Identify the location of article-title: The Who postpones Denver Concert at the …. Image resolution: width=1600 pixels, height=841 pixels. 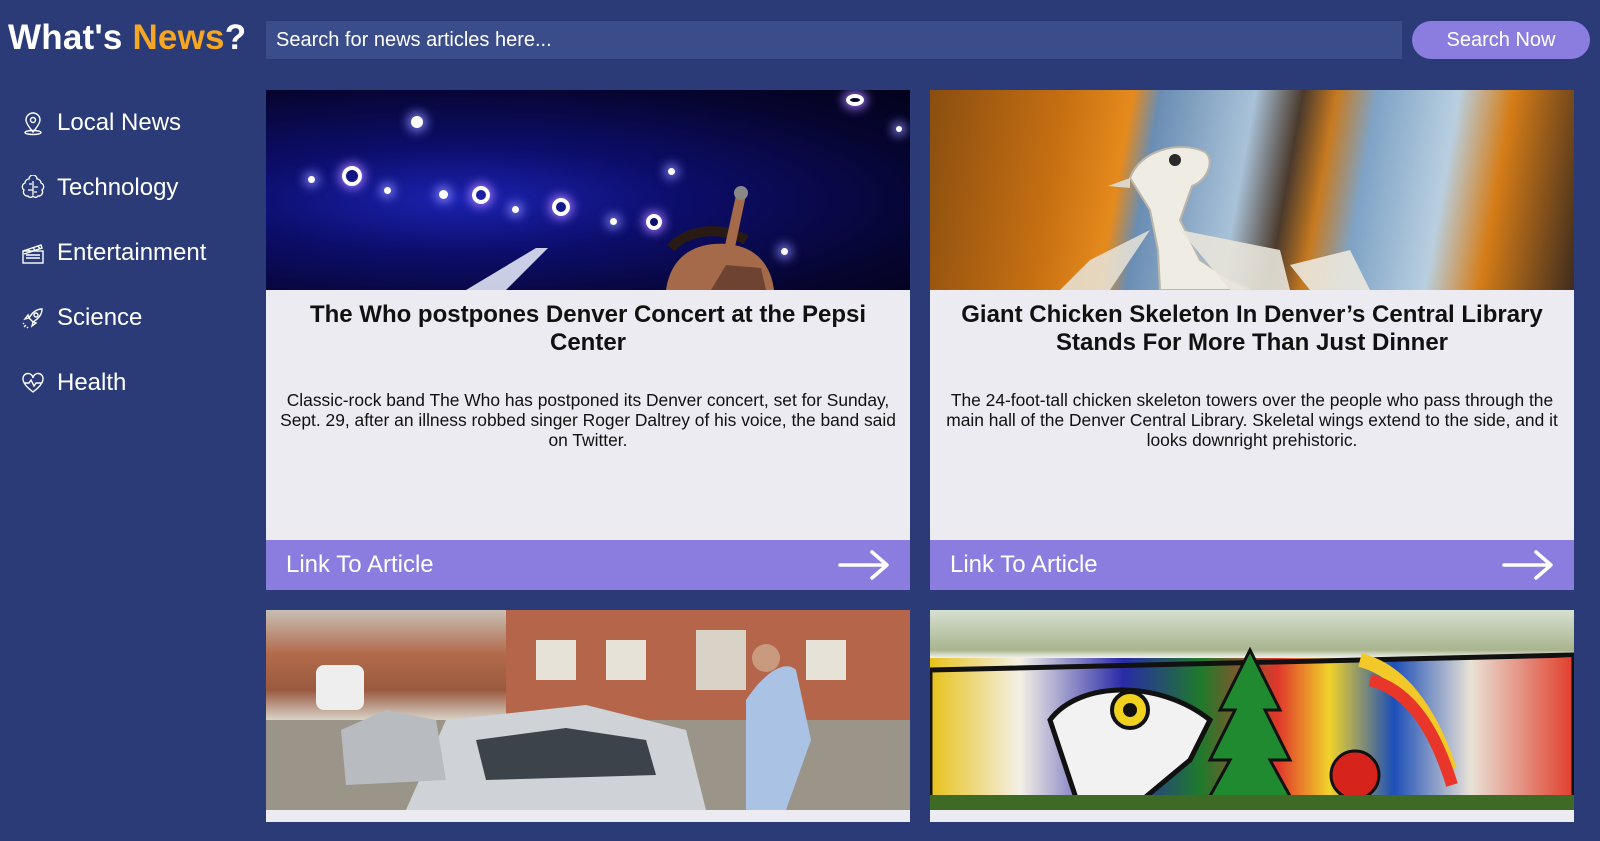
(588, 328).